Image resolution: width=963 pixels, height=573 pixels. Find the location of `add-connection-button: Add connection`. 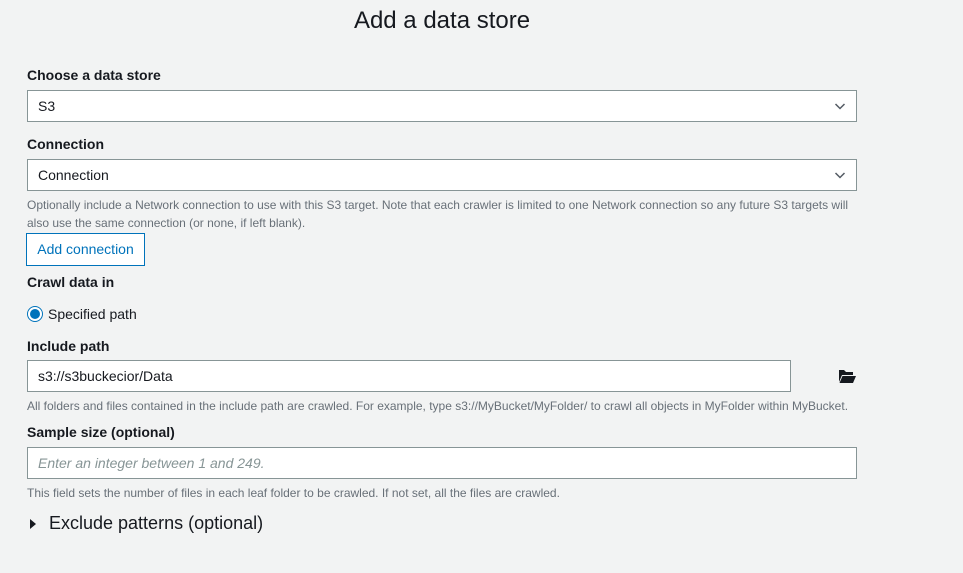

add-connection-button: Add connection is located at coordinates (85, 249).